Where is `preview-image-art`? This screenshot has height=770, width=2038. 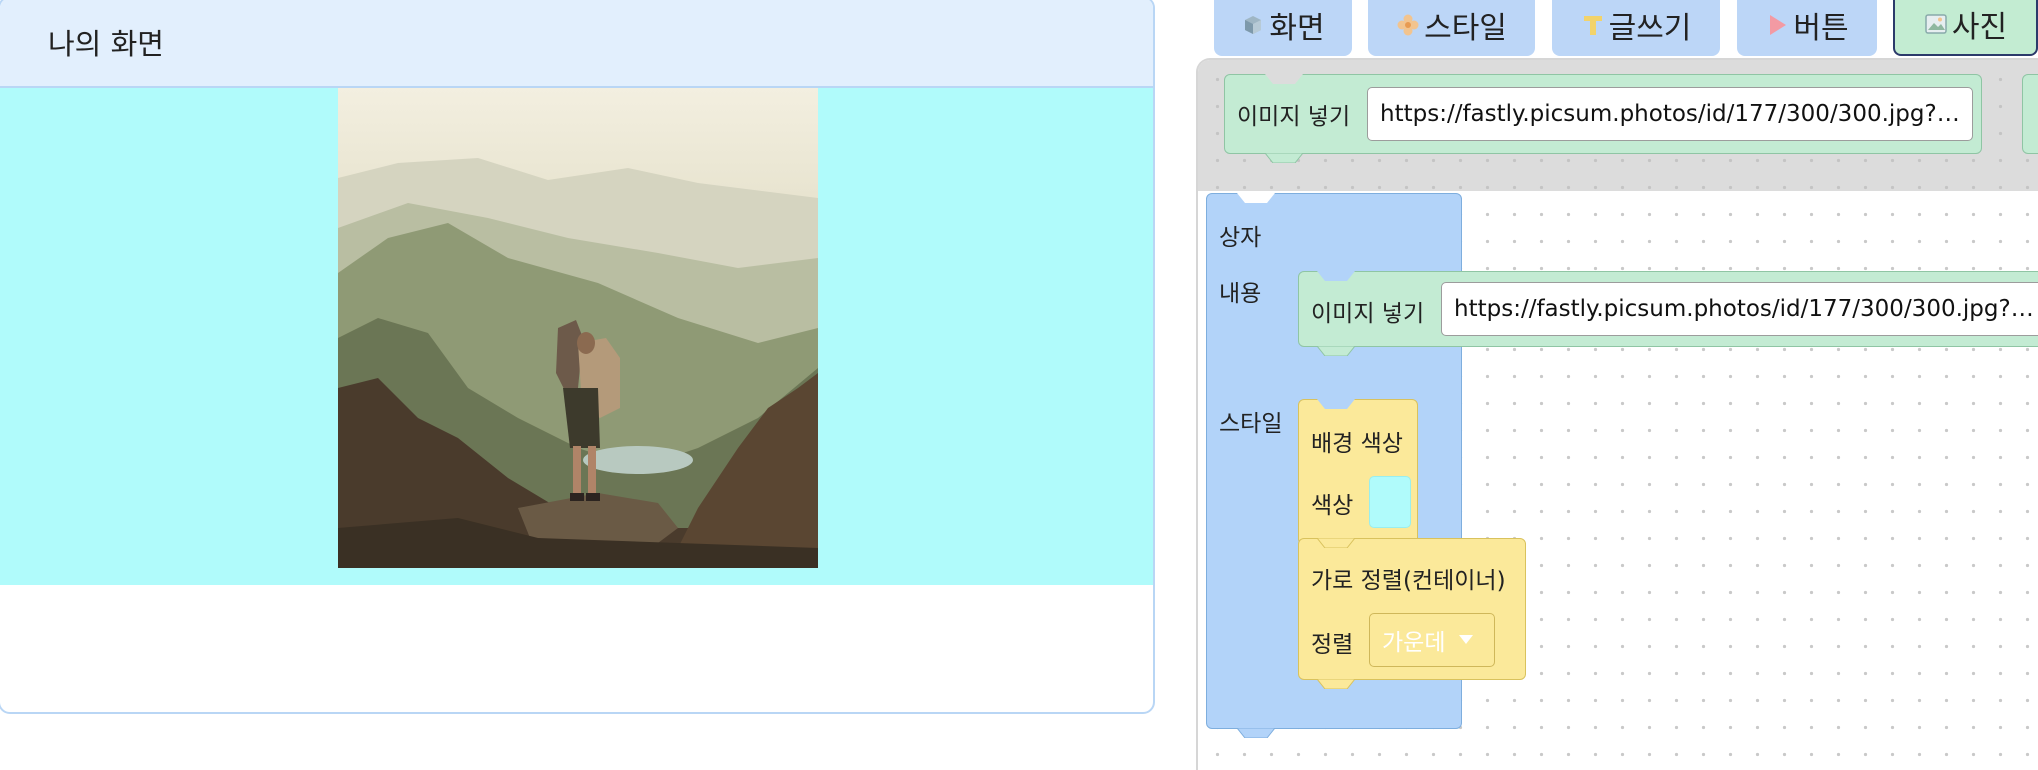
preview-image-art is located at coordinates (577, 328).